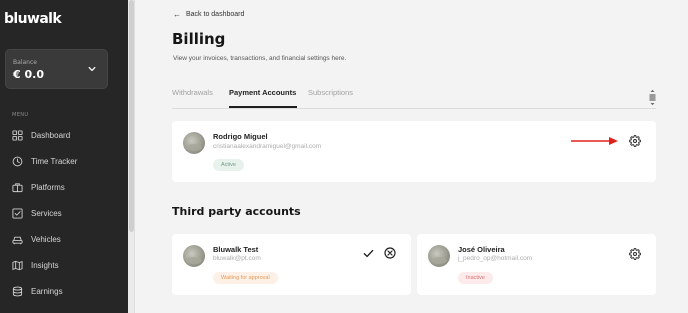 The width and height of the screenshot is (688, 313). What do you see at coordinates (25, 62) in the screenshot?
I see `balance-label: Balance` at bounding box center [25, 62].